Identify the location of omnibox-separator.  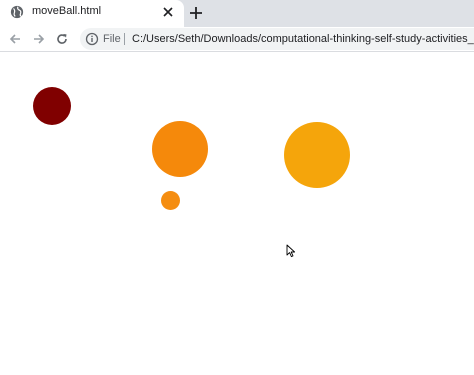
(124, 39).